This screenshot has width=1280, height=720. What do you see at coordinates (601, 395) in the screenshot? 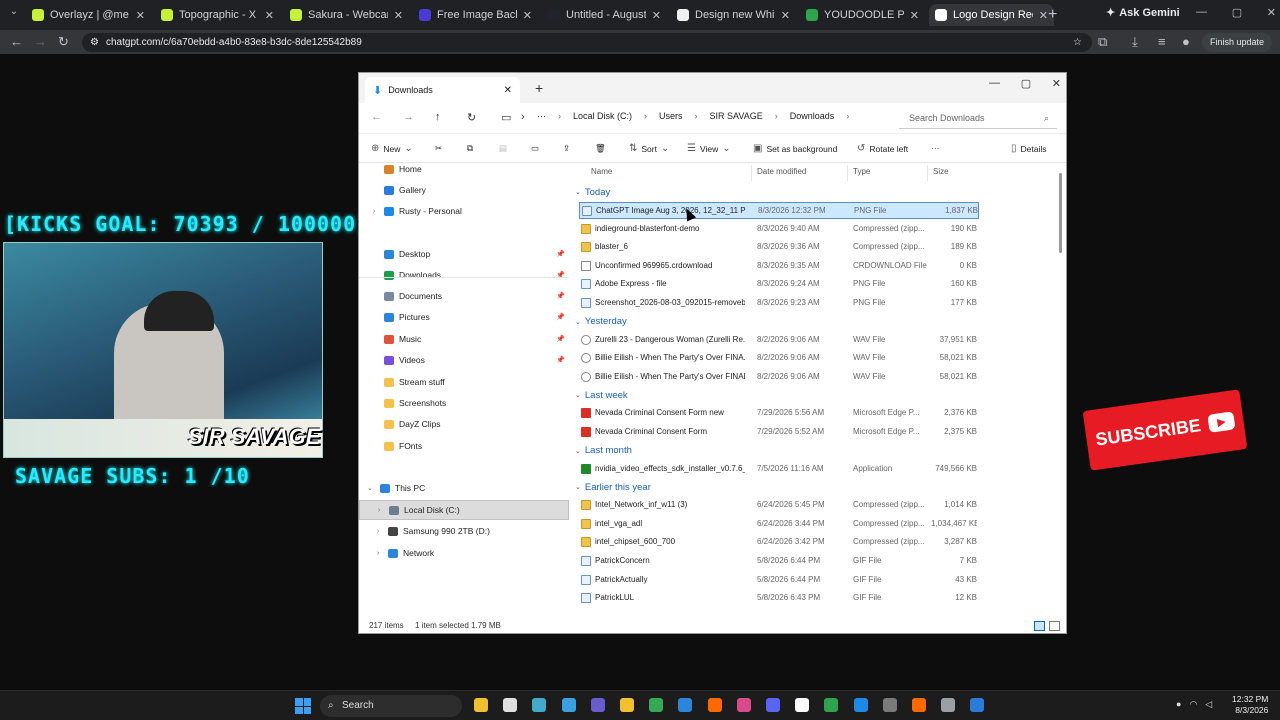
I see `group-header: ⌄ Last week` at bounding box center [601, 395].